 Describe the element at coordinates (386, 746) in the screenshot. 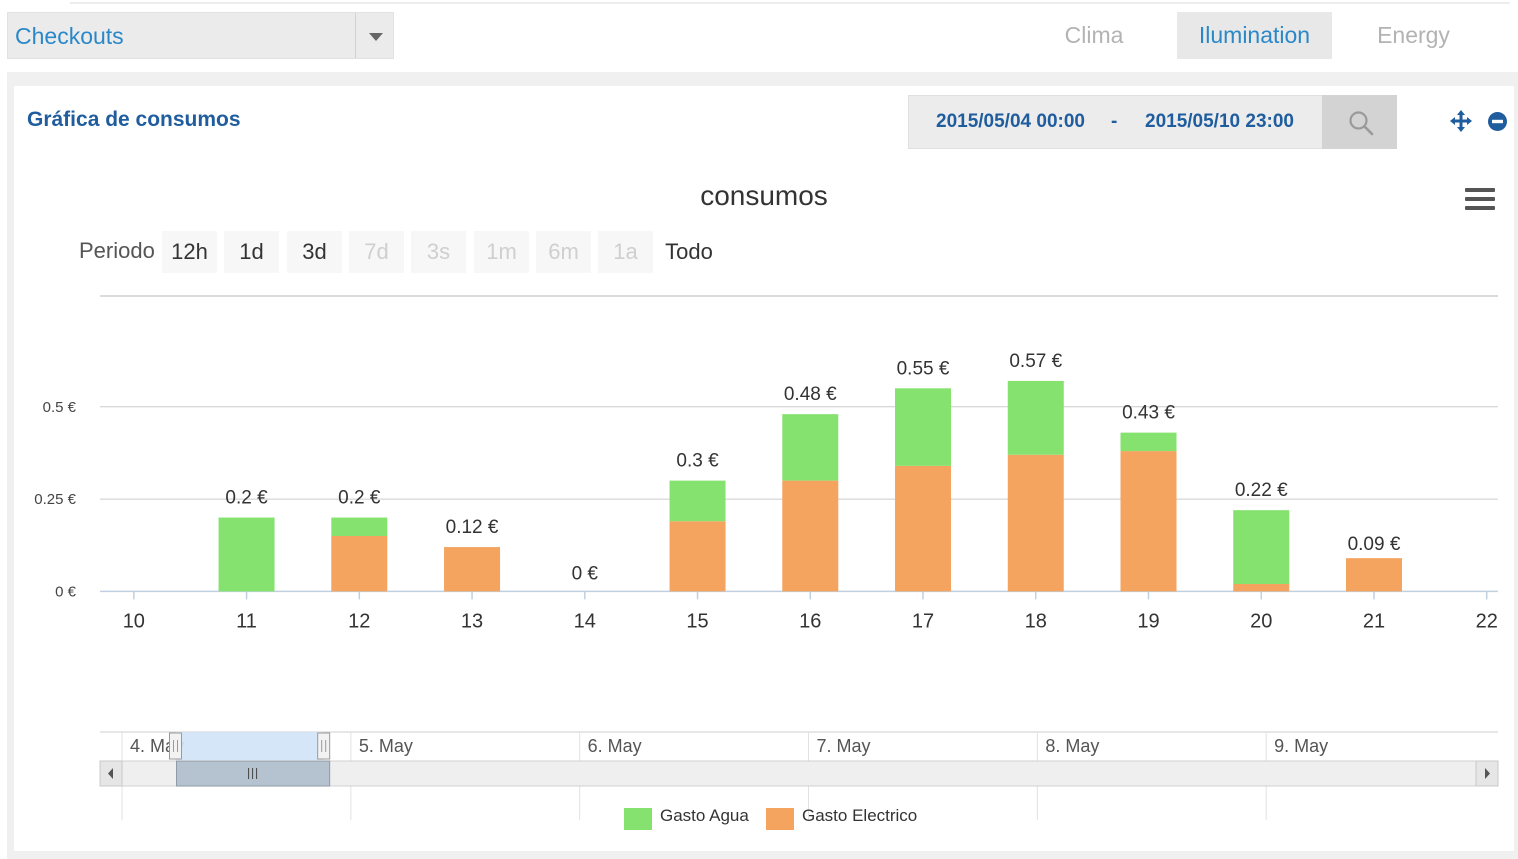

I see `navigator-date-label: 5. May` at that location.